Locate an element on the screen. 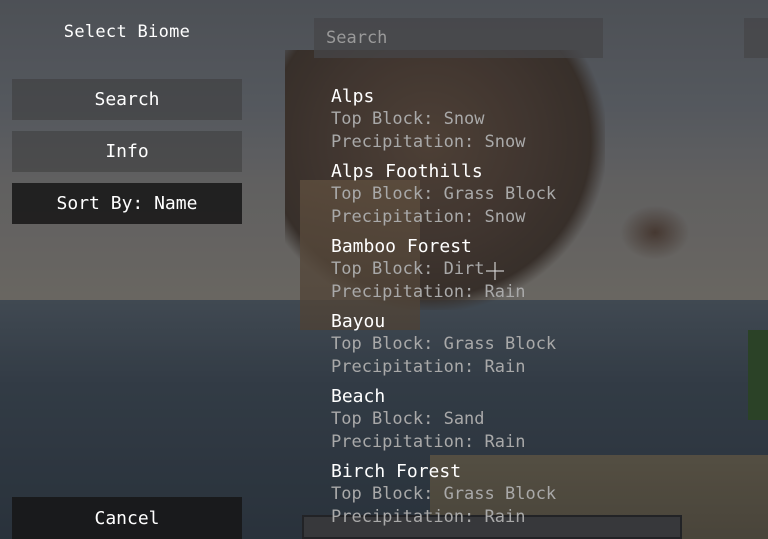 The image size is (768, 539). biome-list-item: Beach Top Block: Sand Precipitation: Rain is located at coordinates (531, 422).